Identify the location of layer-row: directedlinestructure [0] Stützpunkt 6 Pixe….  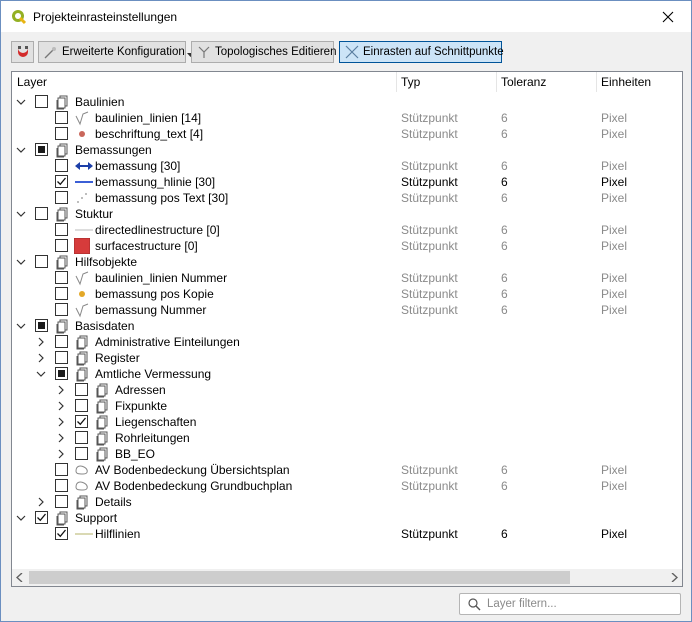
(347, 230).